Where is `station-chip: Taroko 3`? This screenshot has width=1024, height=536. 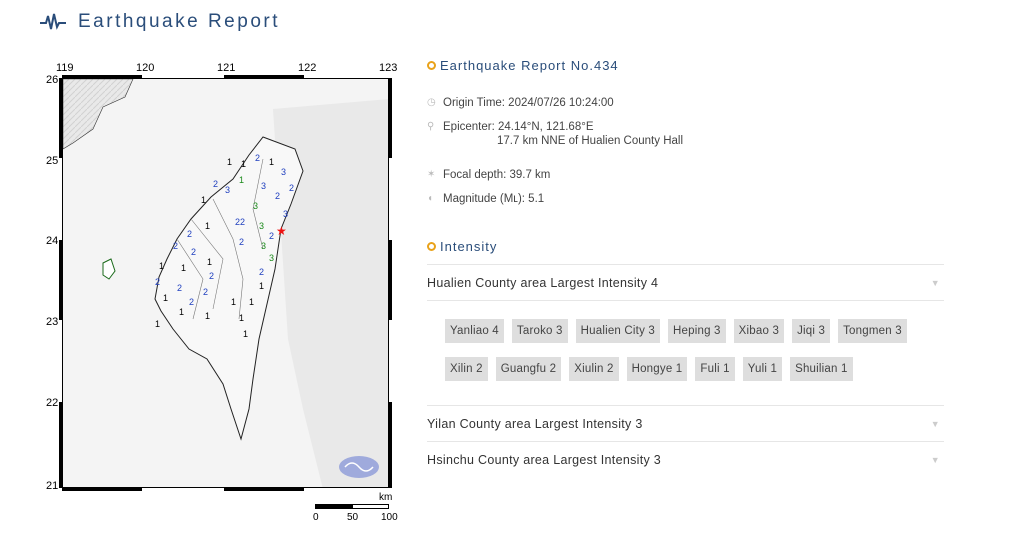 station-chip: Taroko 3 is located at coordinates (539, 331).